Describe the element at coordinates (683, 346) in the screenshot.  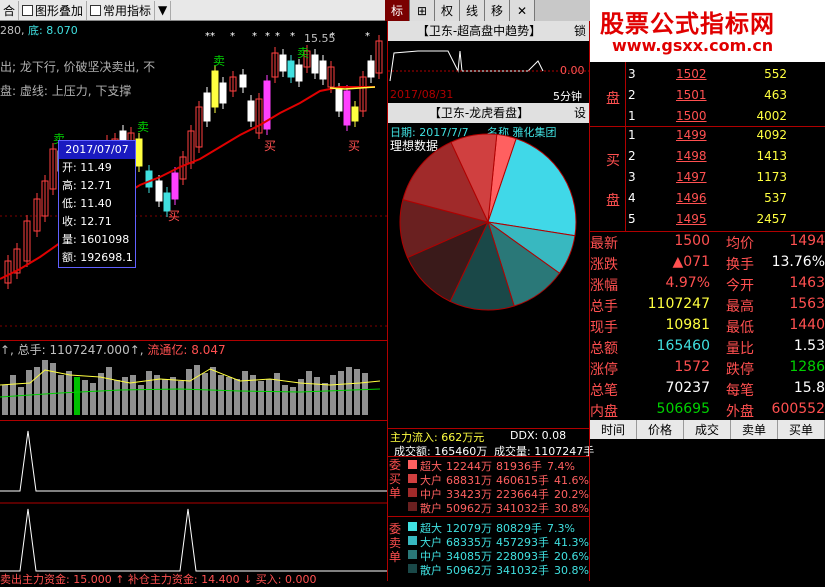
I see `stat-value: 165460` at that location.